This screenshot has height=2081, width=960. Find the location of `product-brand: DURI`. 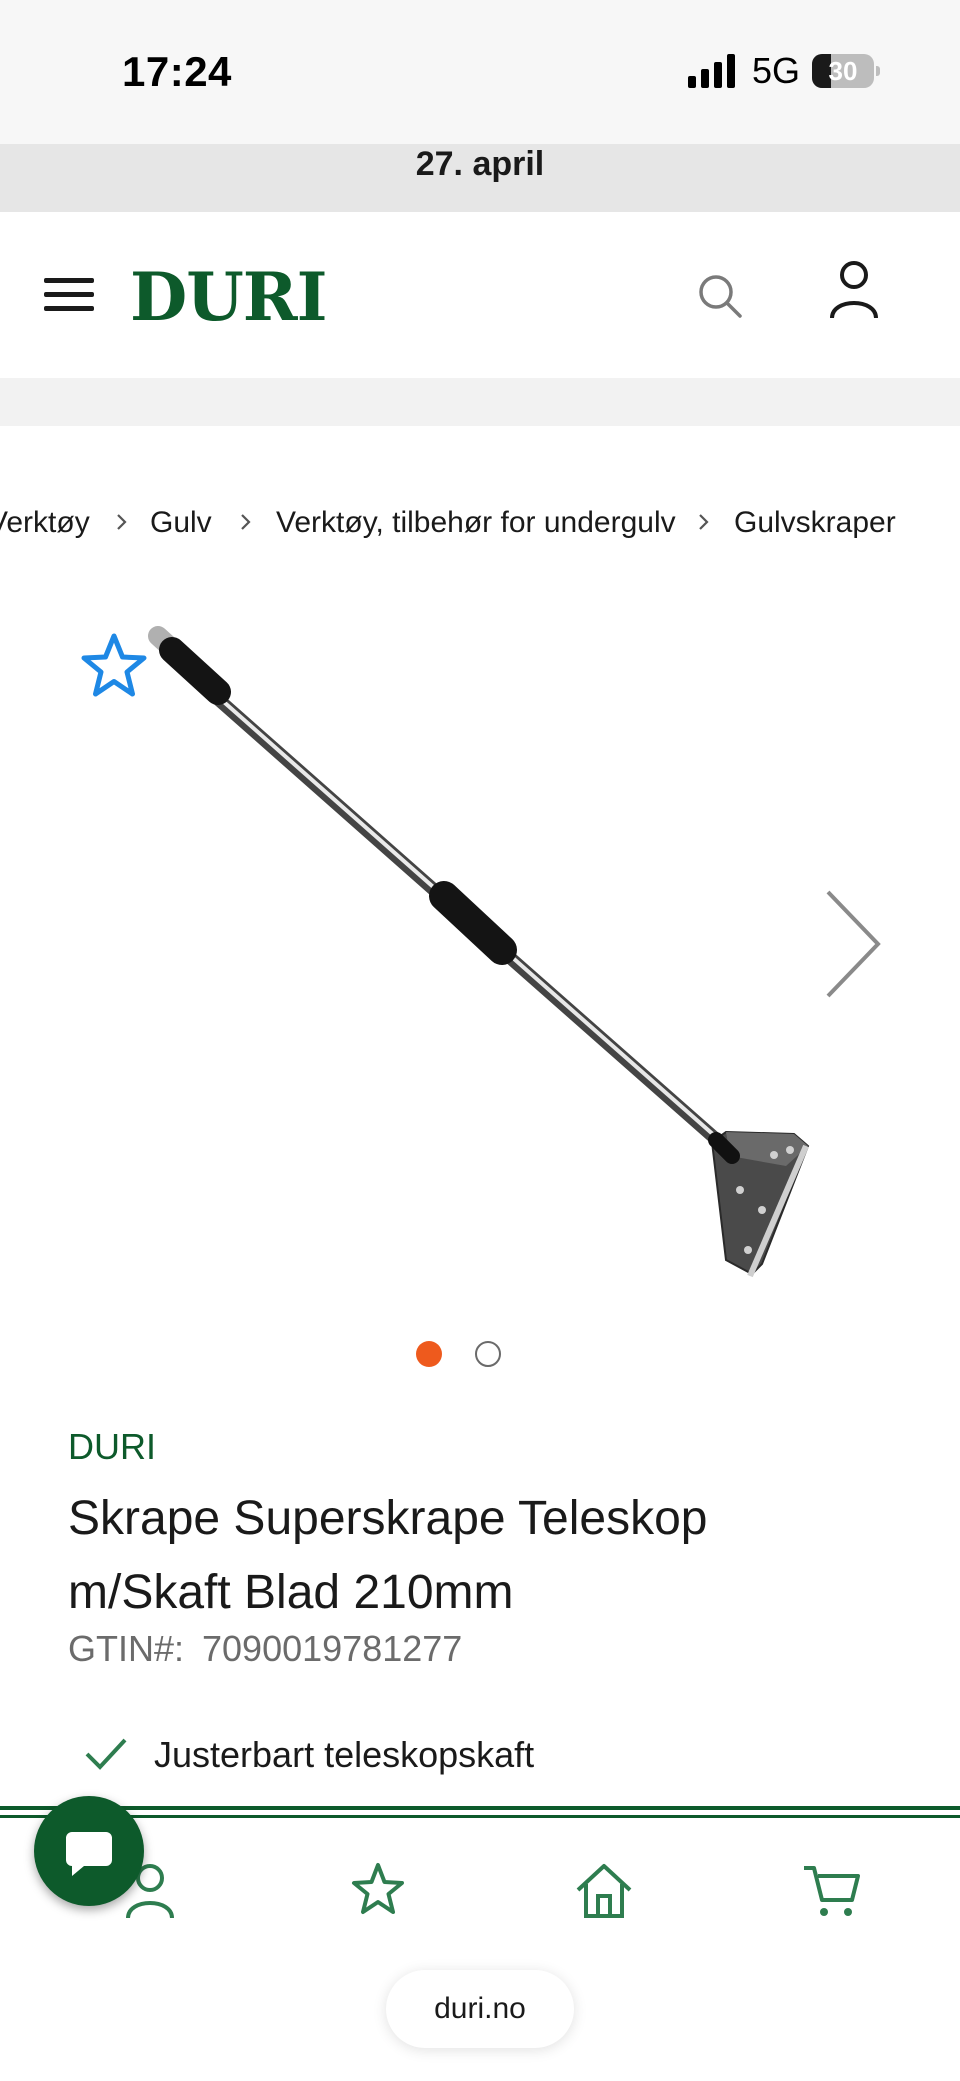

product-brand: DURI is located at coordinates (112, 1447).